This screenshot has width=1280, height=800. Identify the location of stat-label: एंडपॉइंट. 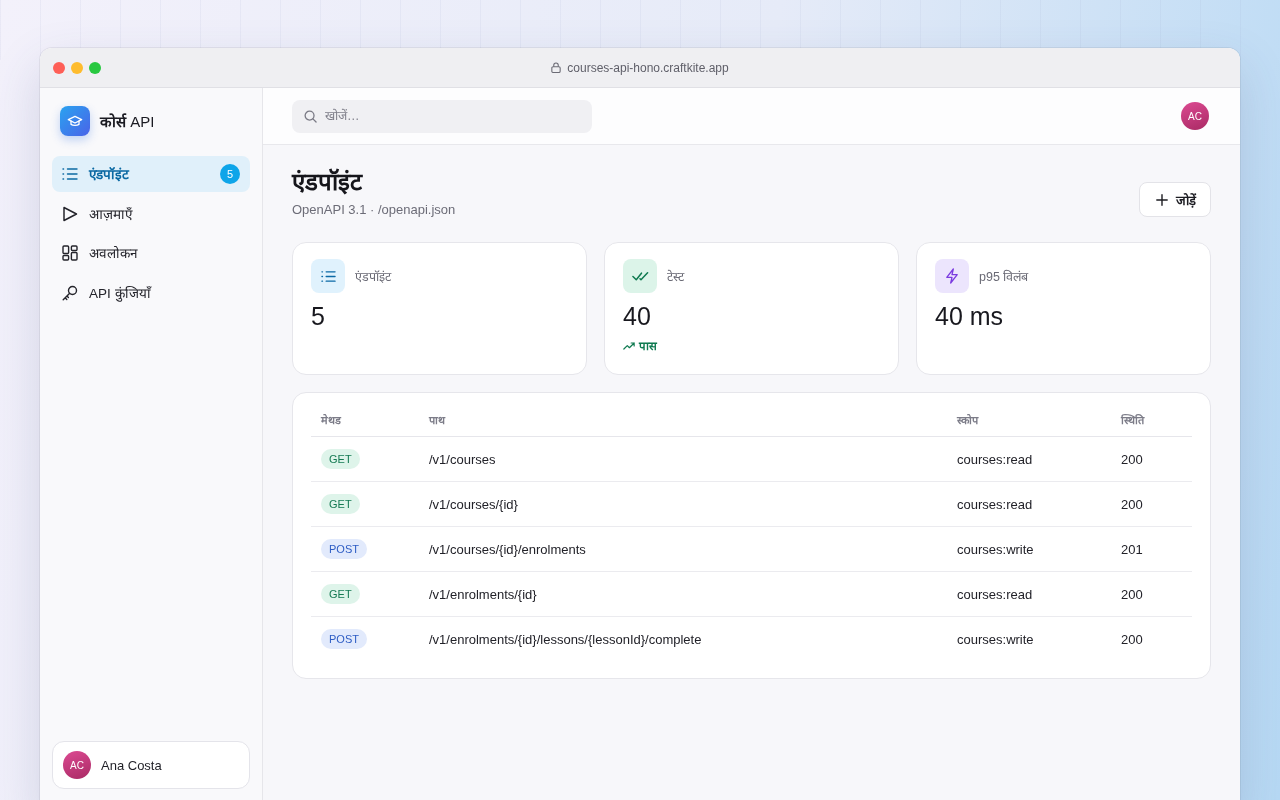
(373, 276).